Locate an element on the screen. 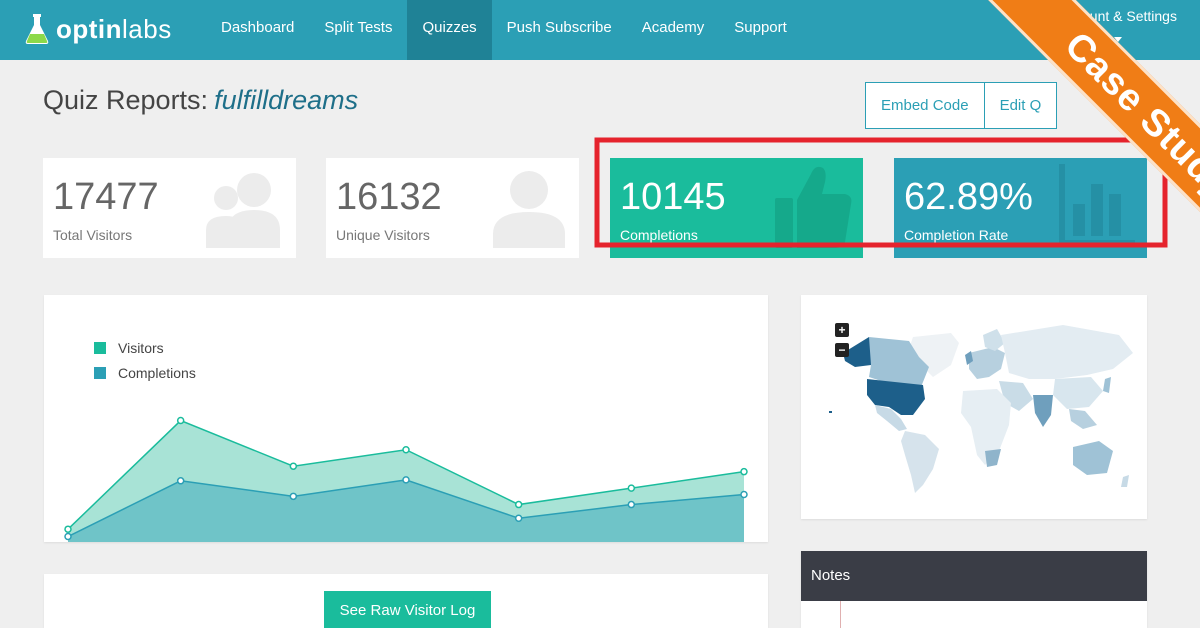 The height and width of the screenshot is (628, 1200). user-icon is located at coordinates (529, 209).